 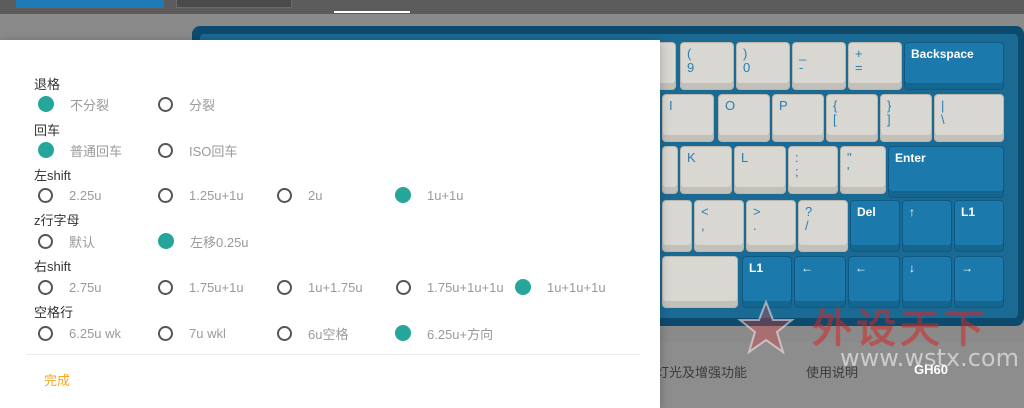 What do you see at coordinates (192, 333) in the screenshot?
I see `option-space-7u-wkl: 7u wkl` at bounding box center [192, 333].